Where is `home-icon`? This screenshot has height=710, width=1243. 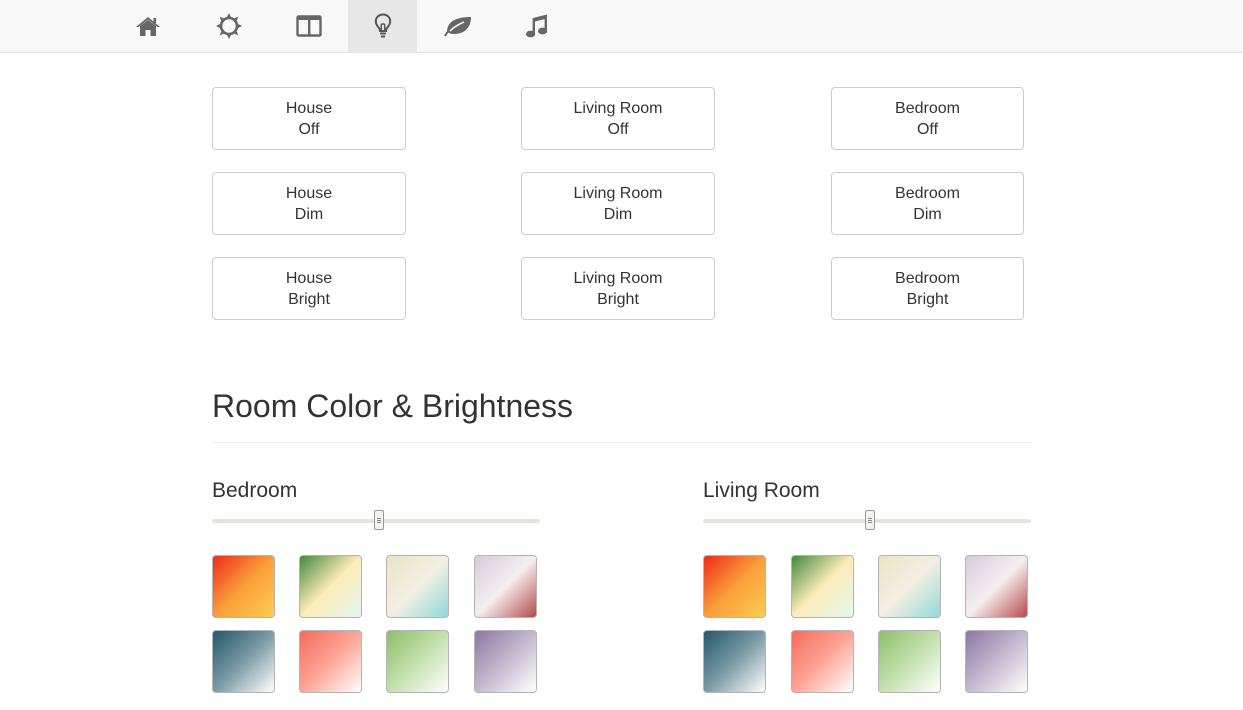 home-icon is located at coordinates (148, 26).